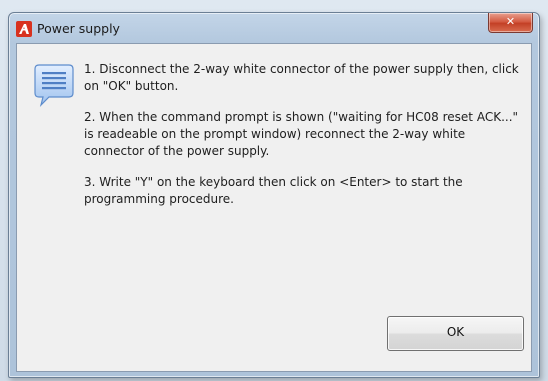 The height and width of the screenshot is (381, 548). I want to click on close-icon: ✕, so click(510, 21).